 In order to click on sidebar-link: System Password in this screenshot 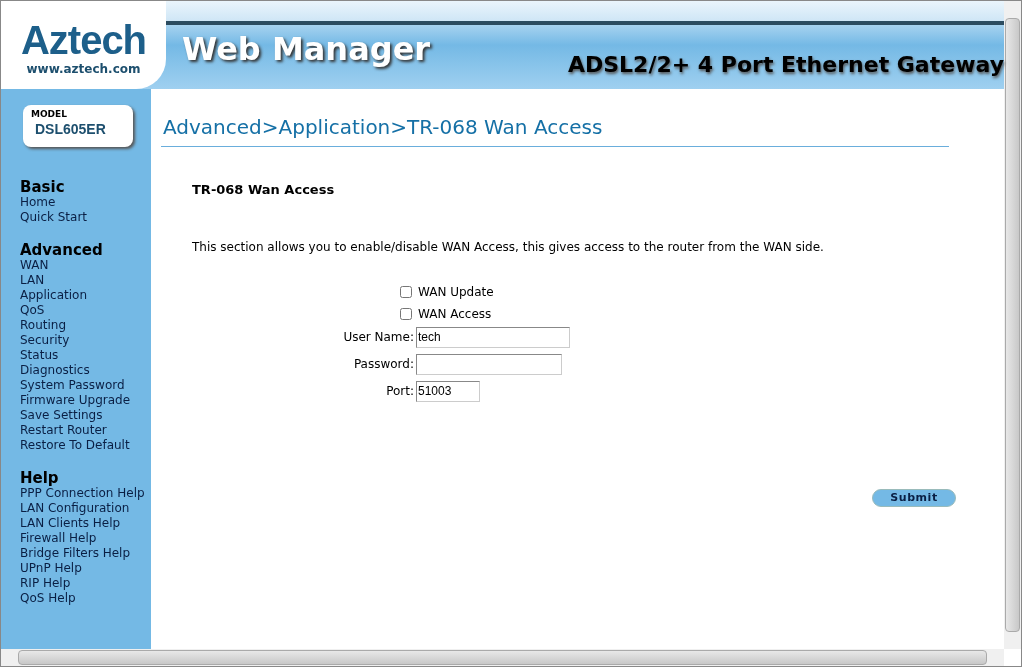, I will do `click(85, 385)`.